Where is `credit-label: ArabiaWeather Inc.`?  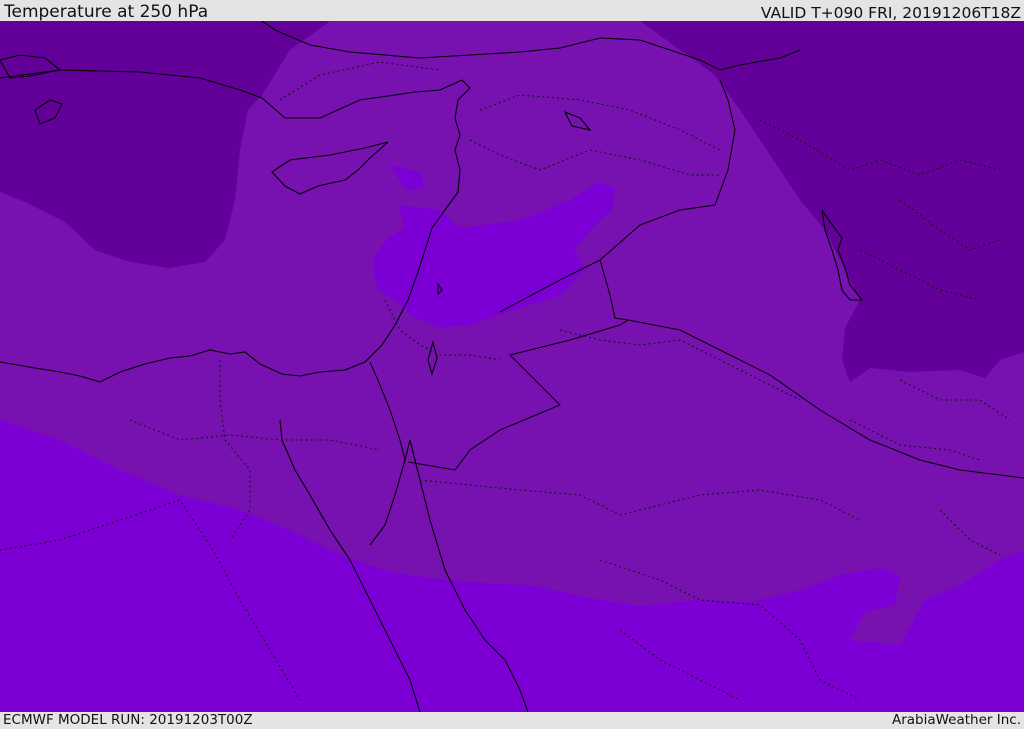 credit-label: ArabiaWeather Inc. is located at coordinates (956, 720).